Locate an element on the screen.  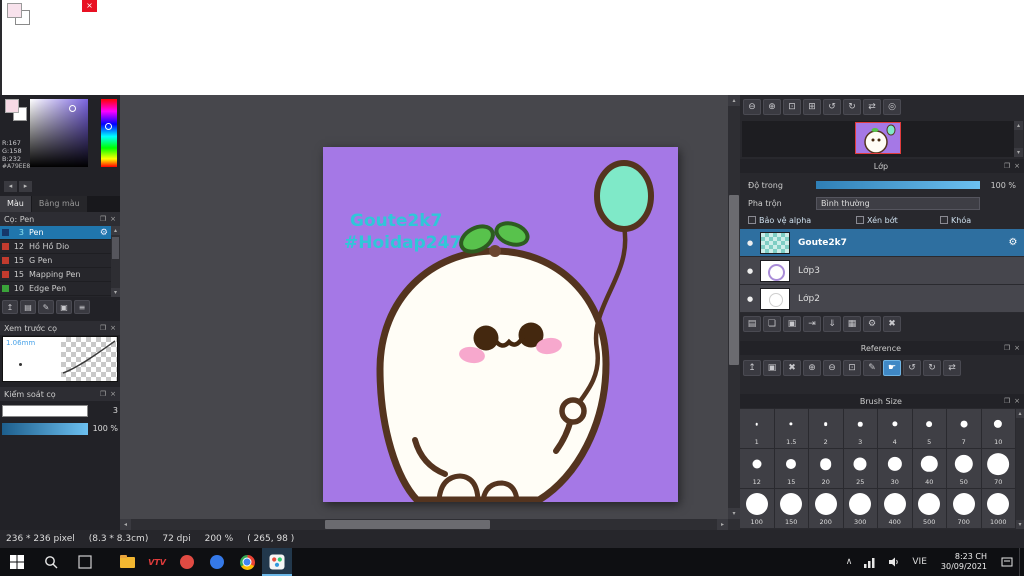
file-explorer-button is located at coordinates (127, 562).